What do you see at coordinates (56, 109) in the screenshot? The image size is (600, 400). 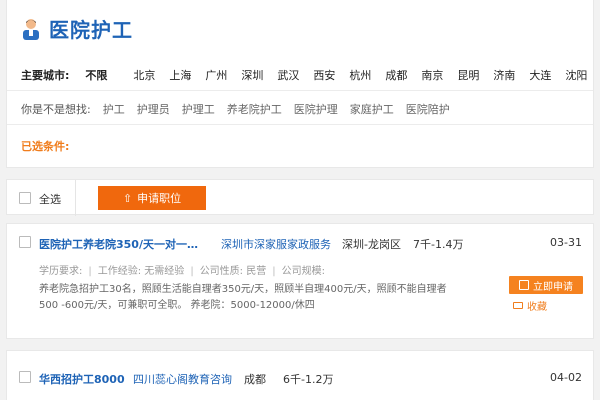 I see `suggestions-label: 你是不是想找:` at bounding box center [56, 109].